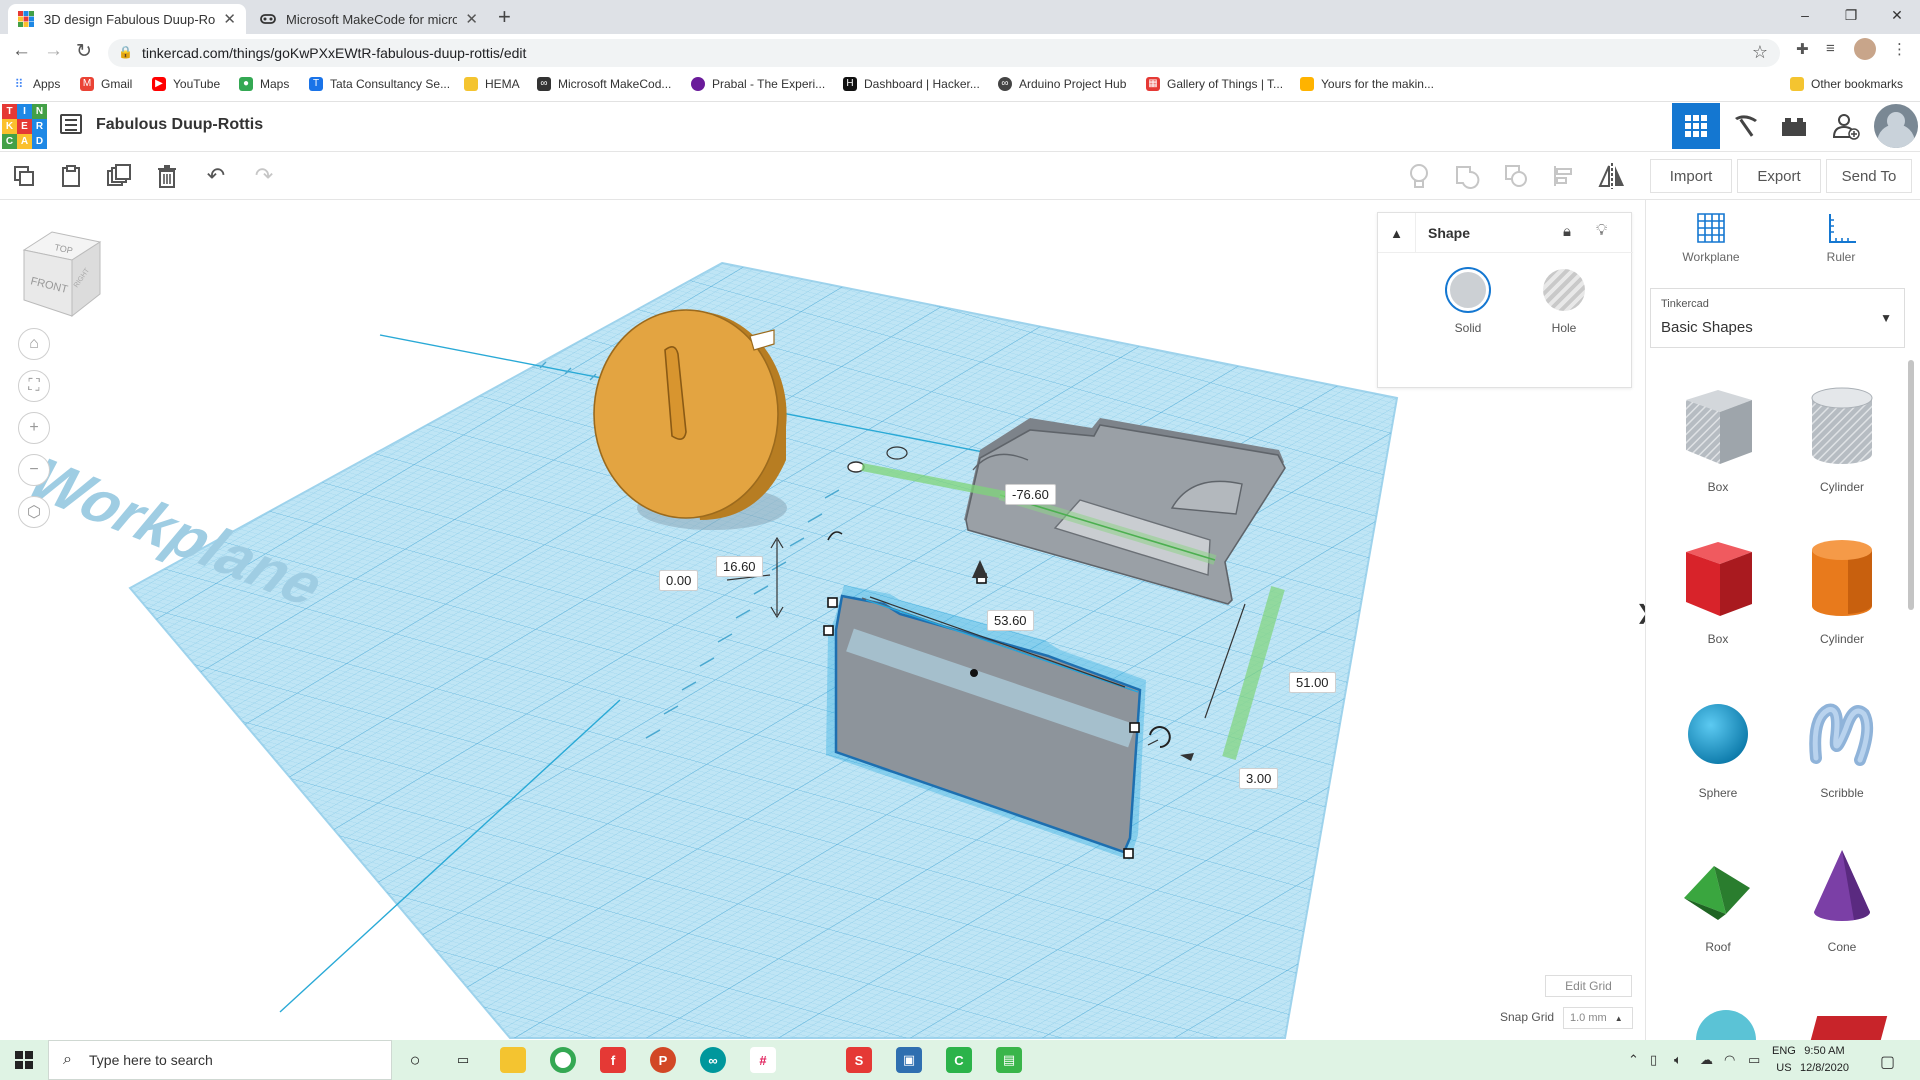  Describe the element at coordinates (167, 176) in the screenshot. I see `delete-icon` at that location.